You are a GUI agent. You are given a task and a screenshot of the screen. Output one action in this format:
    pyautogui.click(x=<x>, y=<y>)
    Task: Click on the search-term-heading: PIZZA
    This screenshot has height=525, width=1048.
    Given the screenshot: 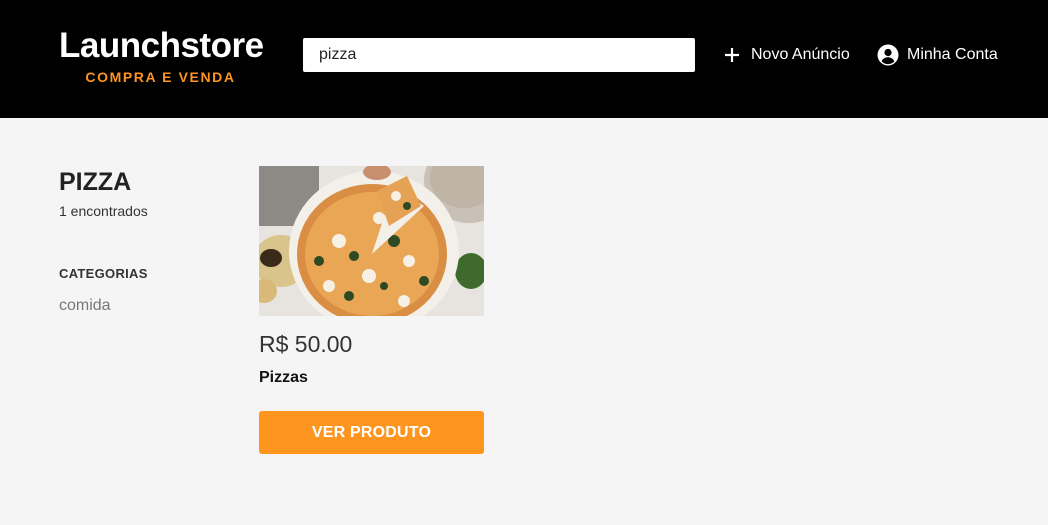 What is the action you would take?
    pyautogui.click(x=95, y=182)
    